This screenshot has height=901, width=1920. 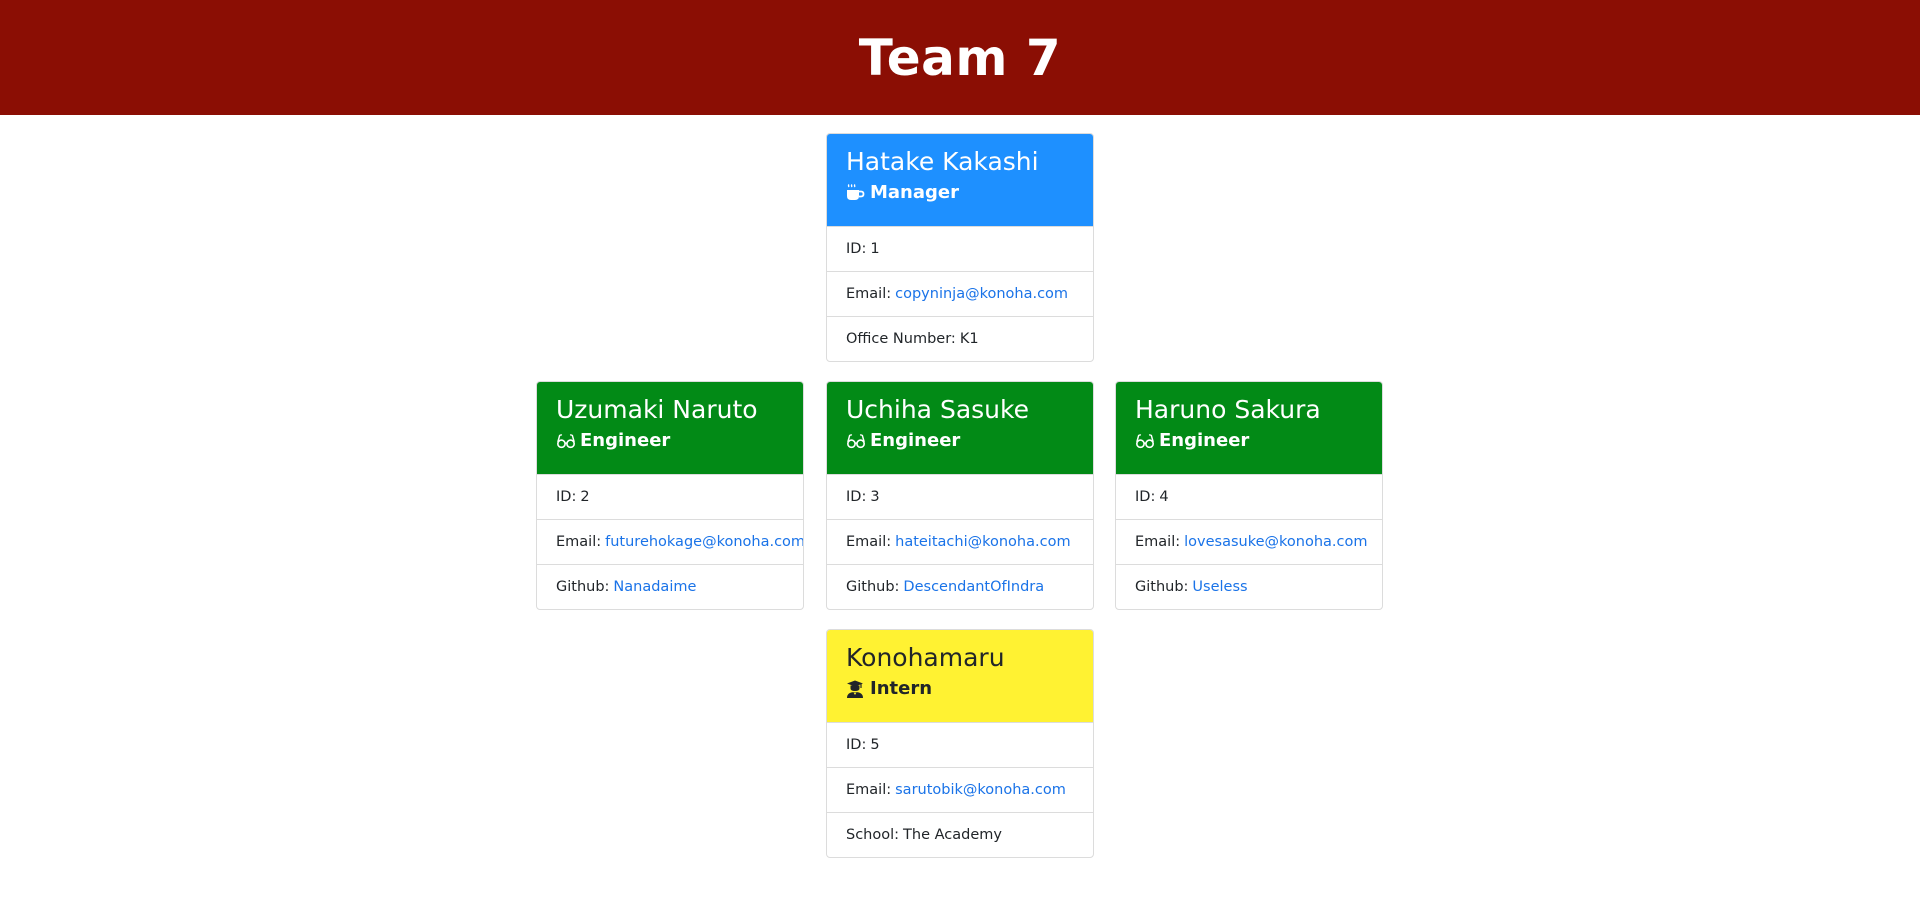 I want to click on employee-name: Konohamaru, so click(x=925, y=657).